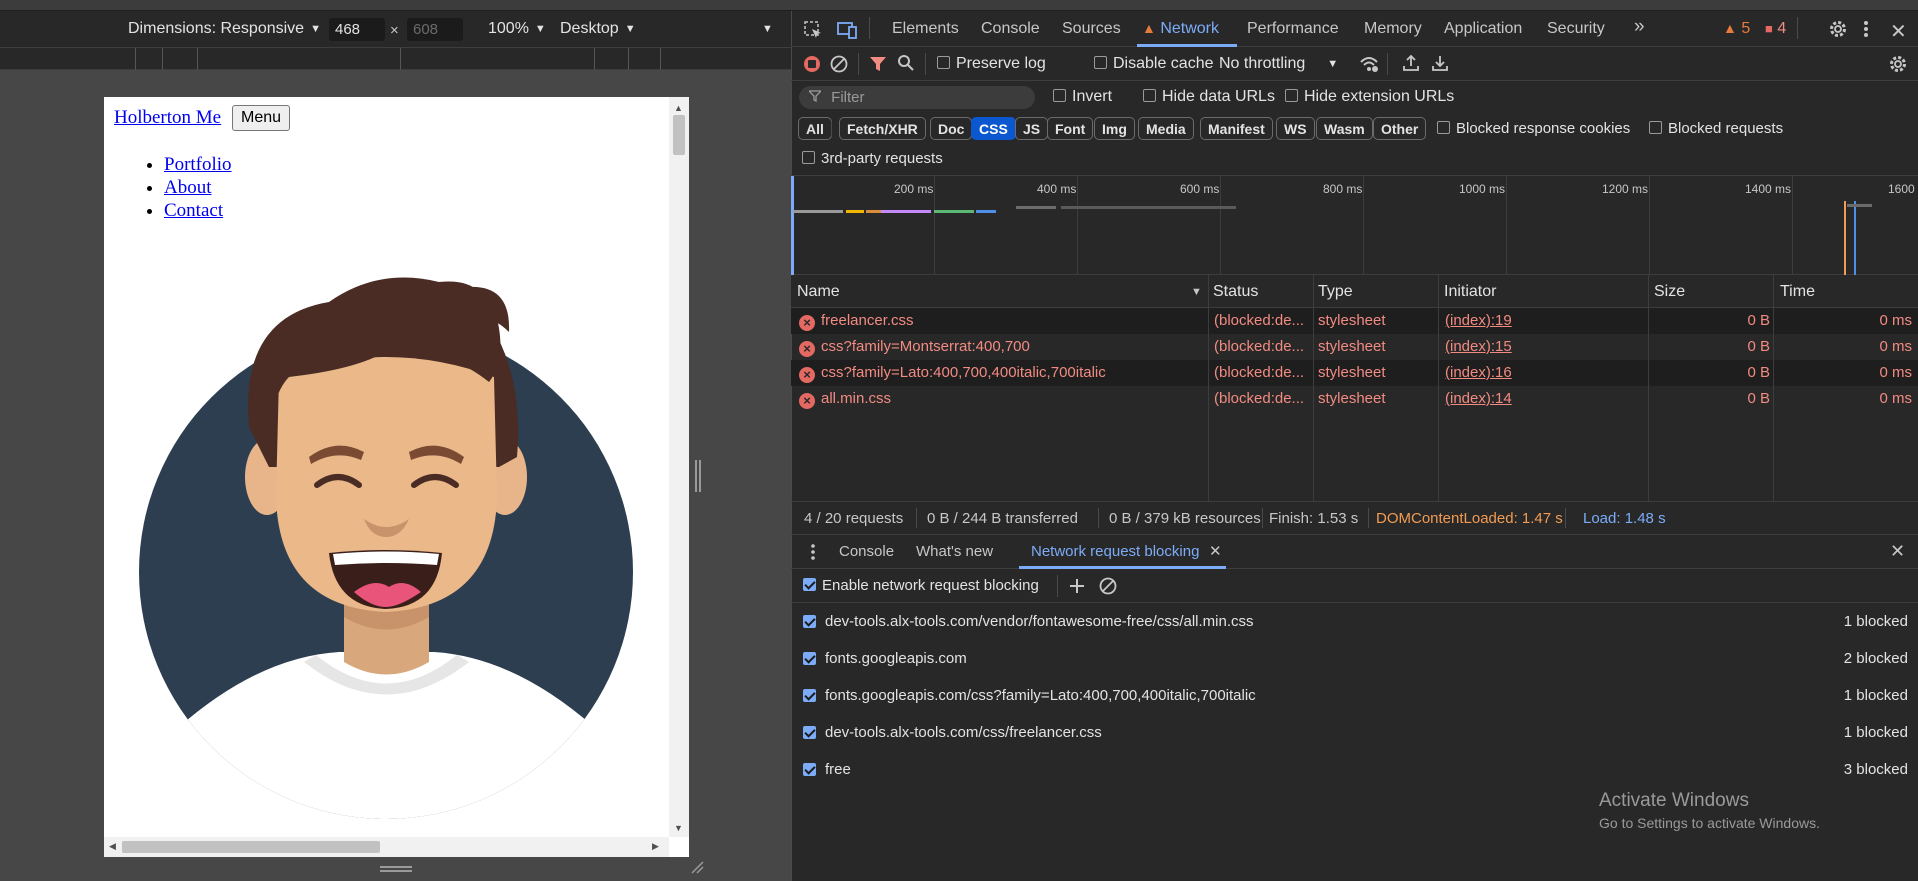  Describe the element at coordinates (655, 846) in the screenshot. I see `scroll-right-icon: ▶` at that location.